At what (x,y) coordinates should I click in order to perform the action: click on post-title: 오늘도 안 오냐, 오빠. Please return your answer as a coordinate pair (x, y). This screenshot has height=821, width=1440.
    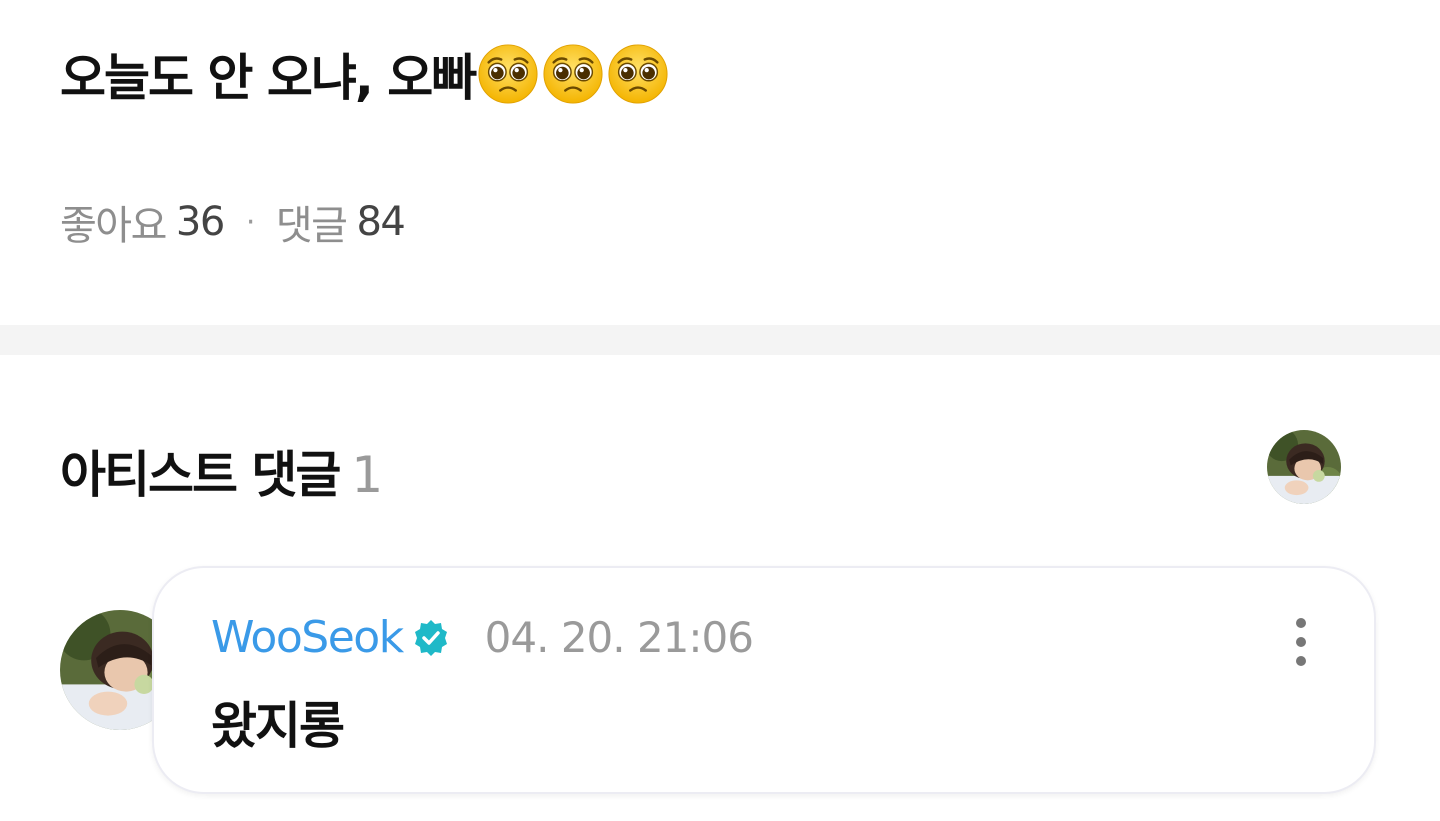
    Looking at the image, I should click on (366, 74).